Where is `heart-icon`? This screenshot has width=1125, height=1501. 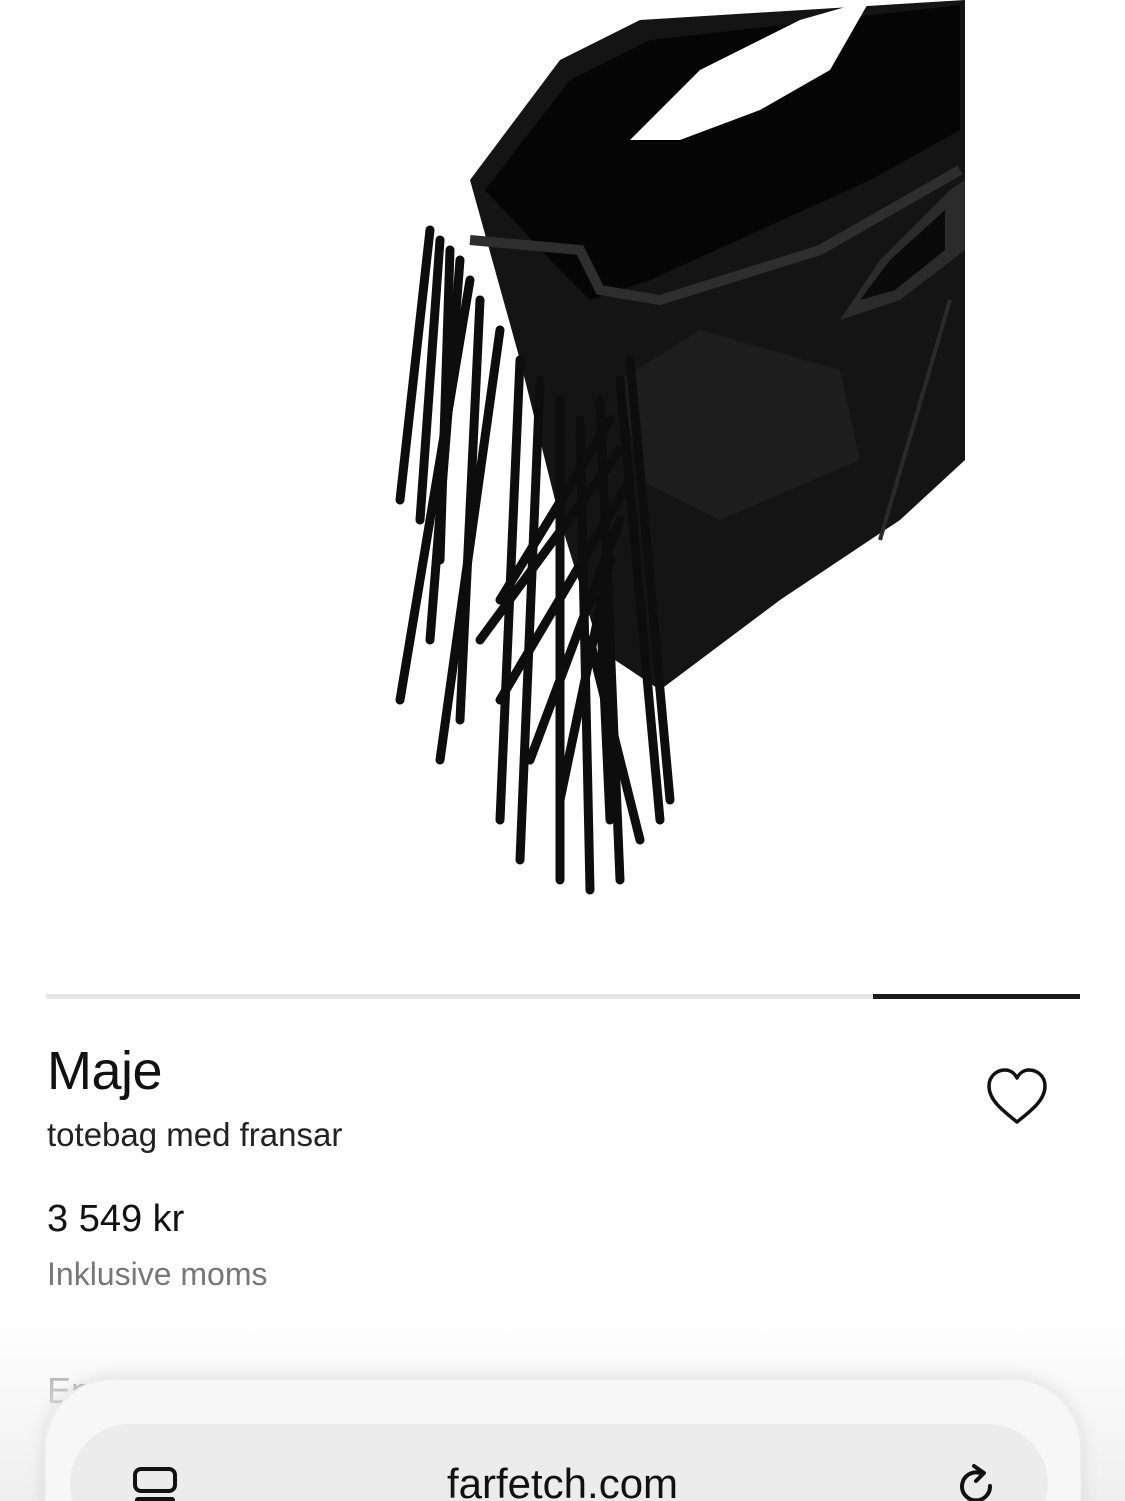 heart-icon is located at coordinates (1017, 1096).